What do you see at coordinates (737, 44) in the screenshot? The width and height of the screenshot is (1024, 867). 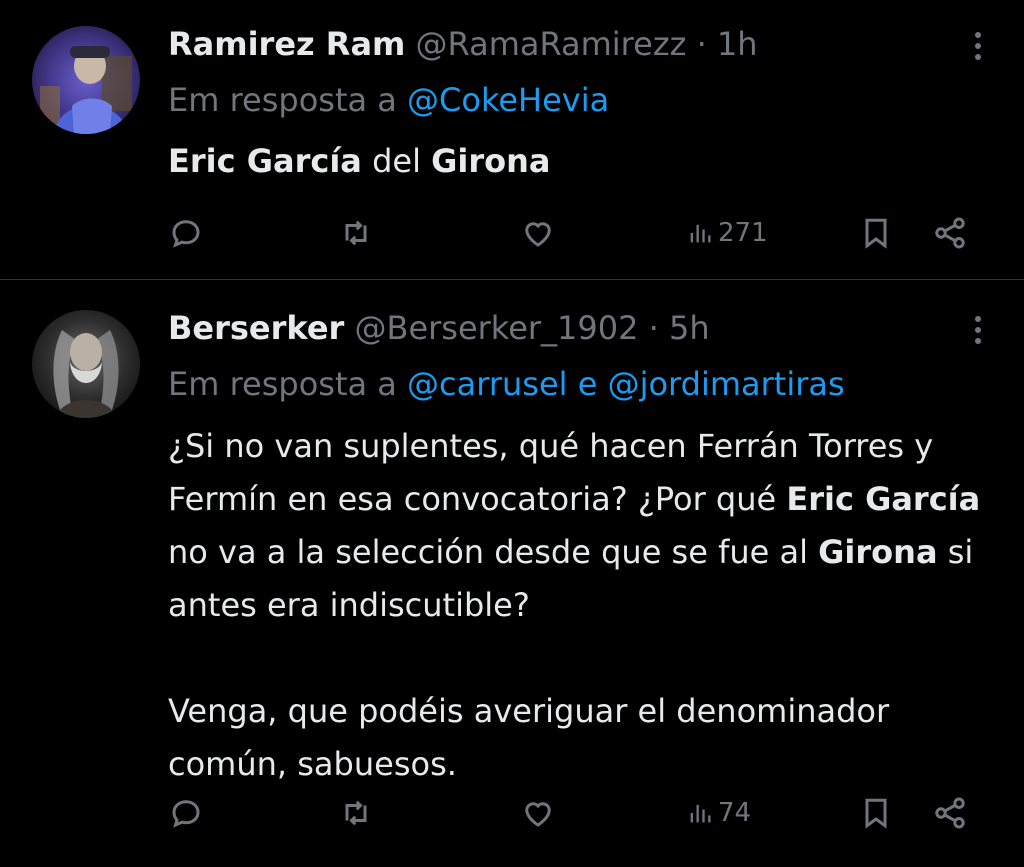 I see `timestamp: 1h` at bounding box center [737, 44].